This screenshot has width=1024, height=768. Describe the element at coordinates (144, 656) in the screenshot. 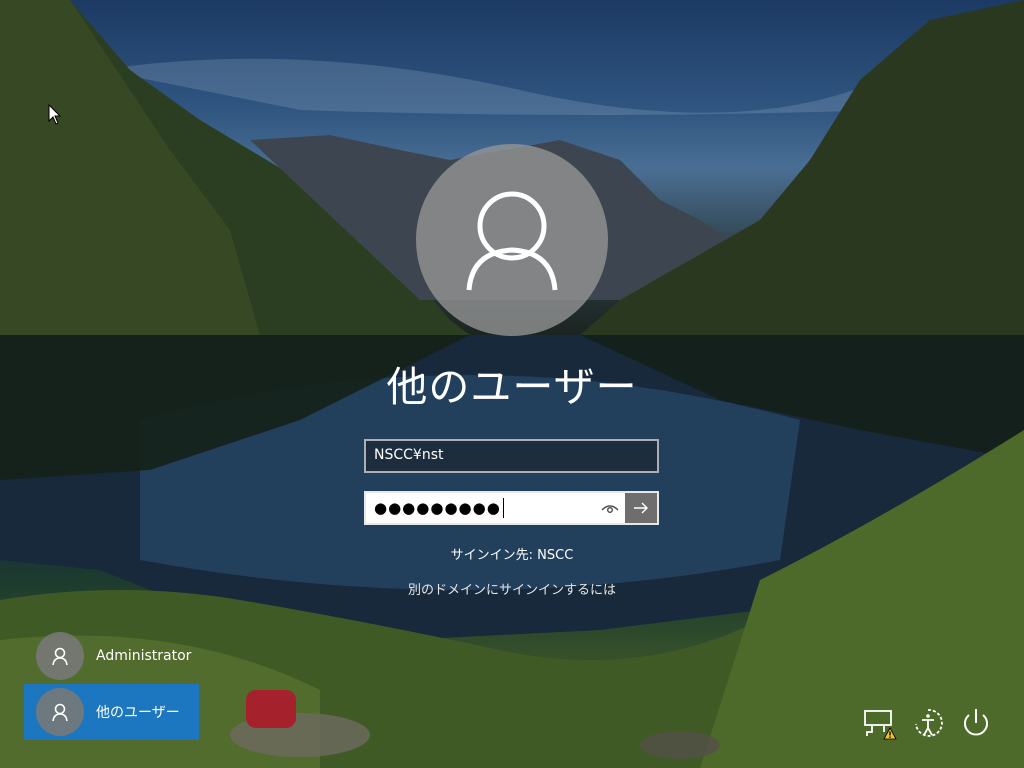

I see `user-tile-label: Administrator` at that location.